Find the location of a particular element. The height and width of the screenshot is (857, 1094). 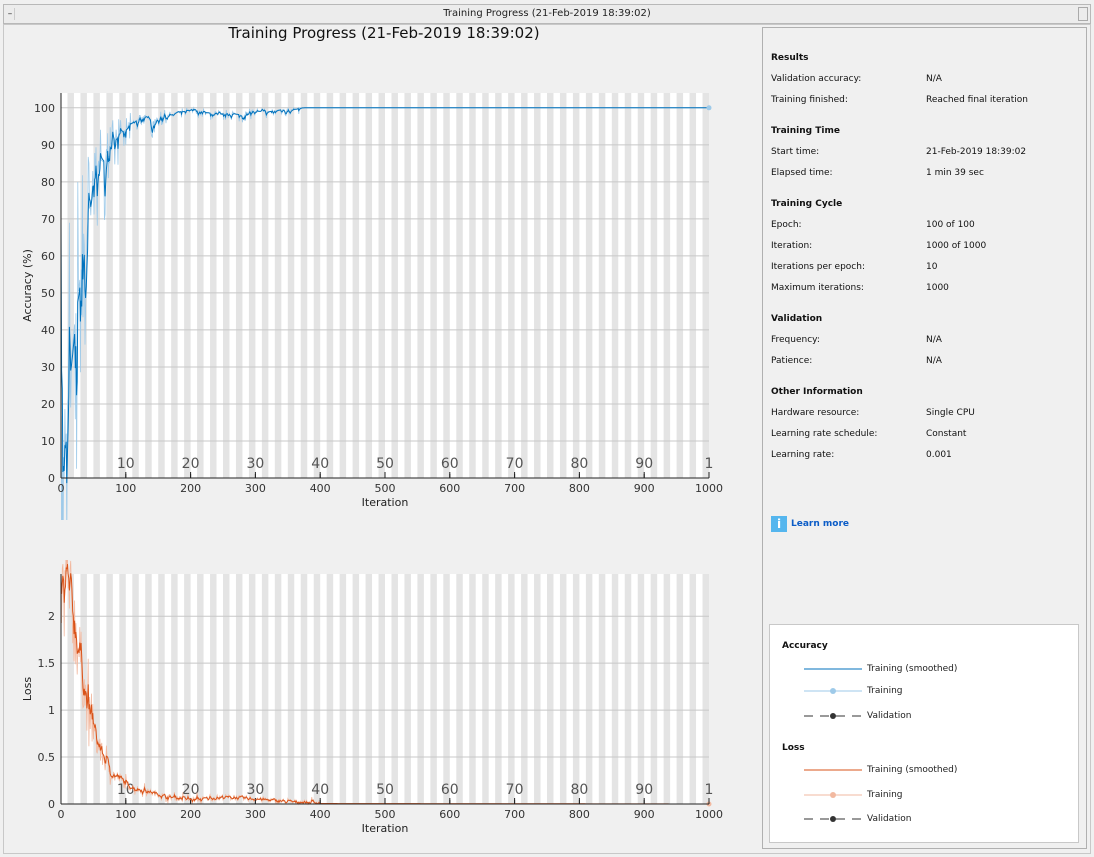

info-value: N/A is located at coordinates (934, 79).